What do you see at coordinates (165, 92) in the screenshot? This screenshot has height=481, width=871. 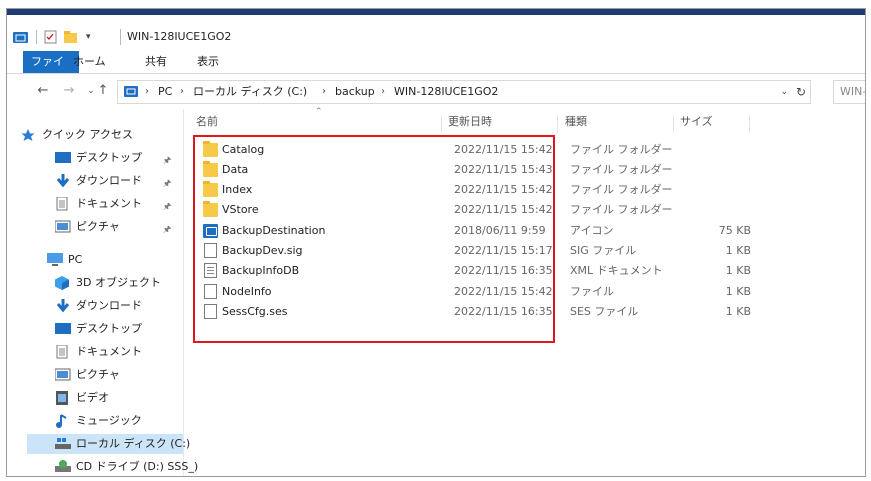 I see `breadcrumb-pc: PC` at bounding box center [165, 92].